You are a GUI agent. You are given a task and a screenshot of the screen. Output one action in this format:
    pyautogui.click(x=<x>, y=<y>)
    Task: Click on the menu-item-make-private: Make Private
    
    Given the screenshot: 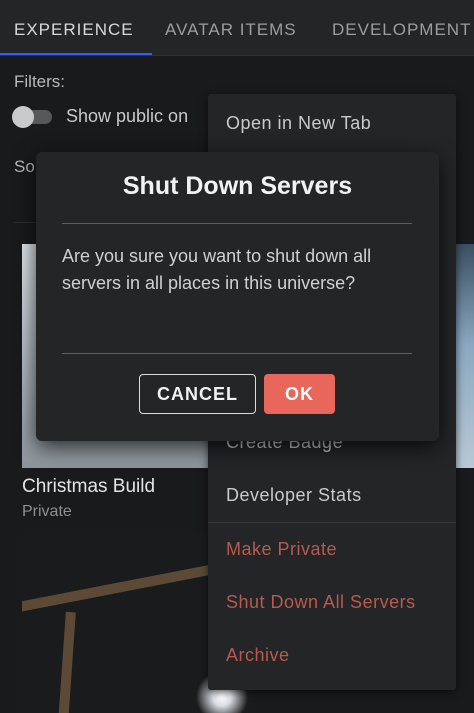 What is the action you would take?
    pyautogui.click(x=281, y=549)
    